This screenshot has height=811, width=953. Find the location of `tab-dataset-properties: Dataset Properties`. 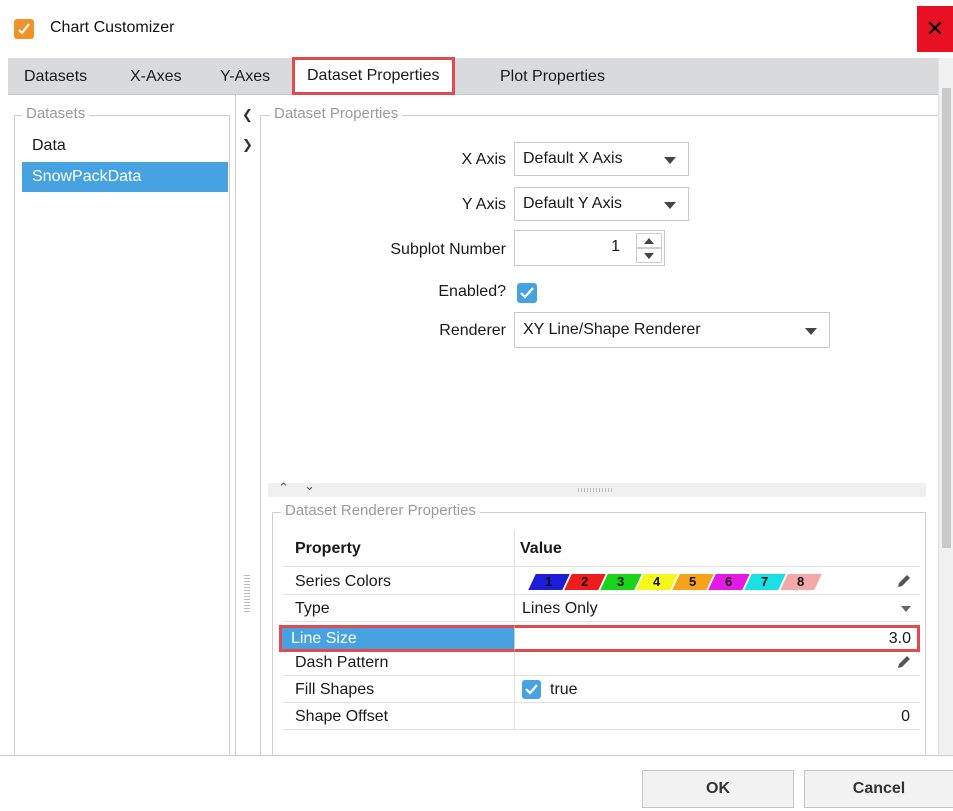

tab-dataset-properties: Dataset Properties is located at coordinates (373, 76).